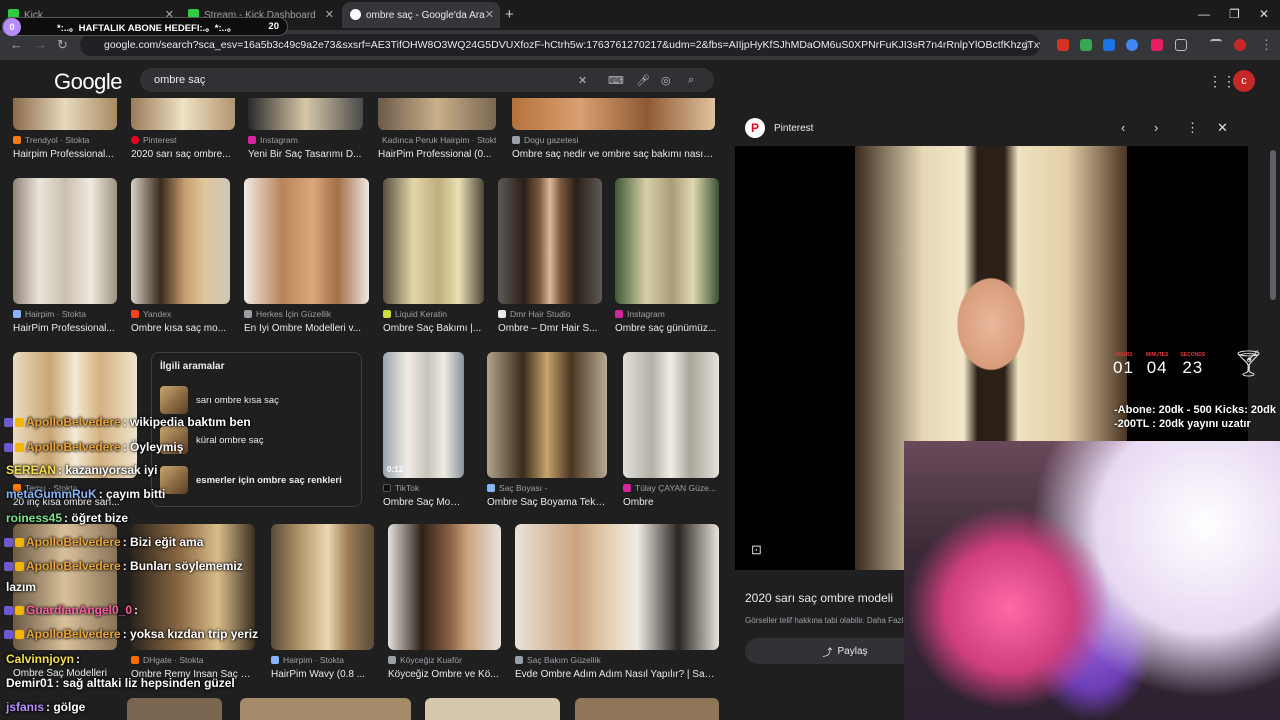 The width and height of the screenshot is (1280, 720). I want to click on puzzle-icon, so click(1181, 45).